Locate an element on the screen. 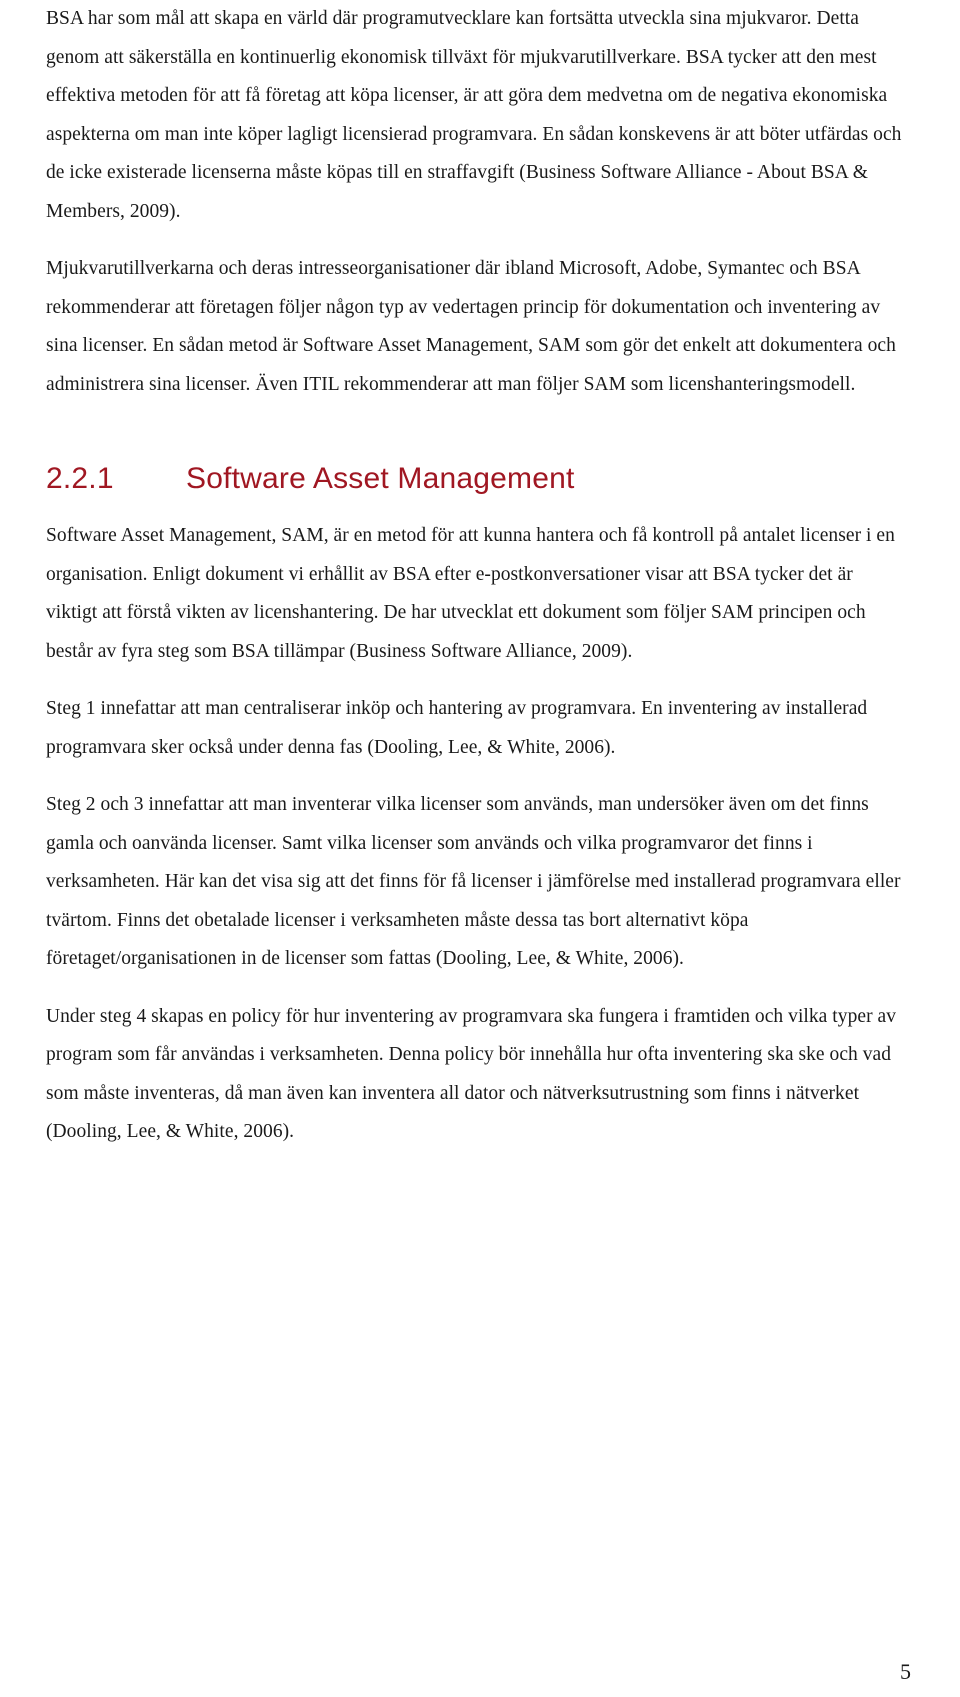 The image size is (960, 1697). section-heading: 2.2.1 Software Asset Management is located at coordinates (474, 479).